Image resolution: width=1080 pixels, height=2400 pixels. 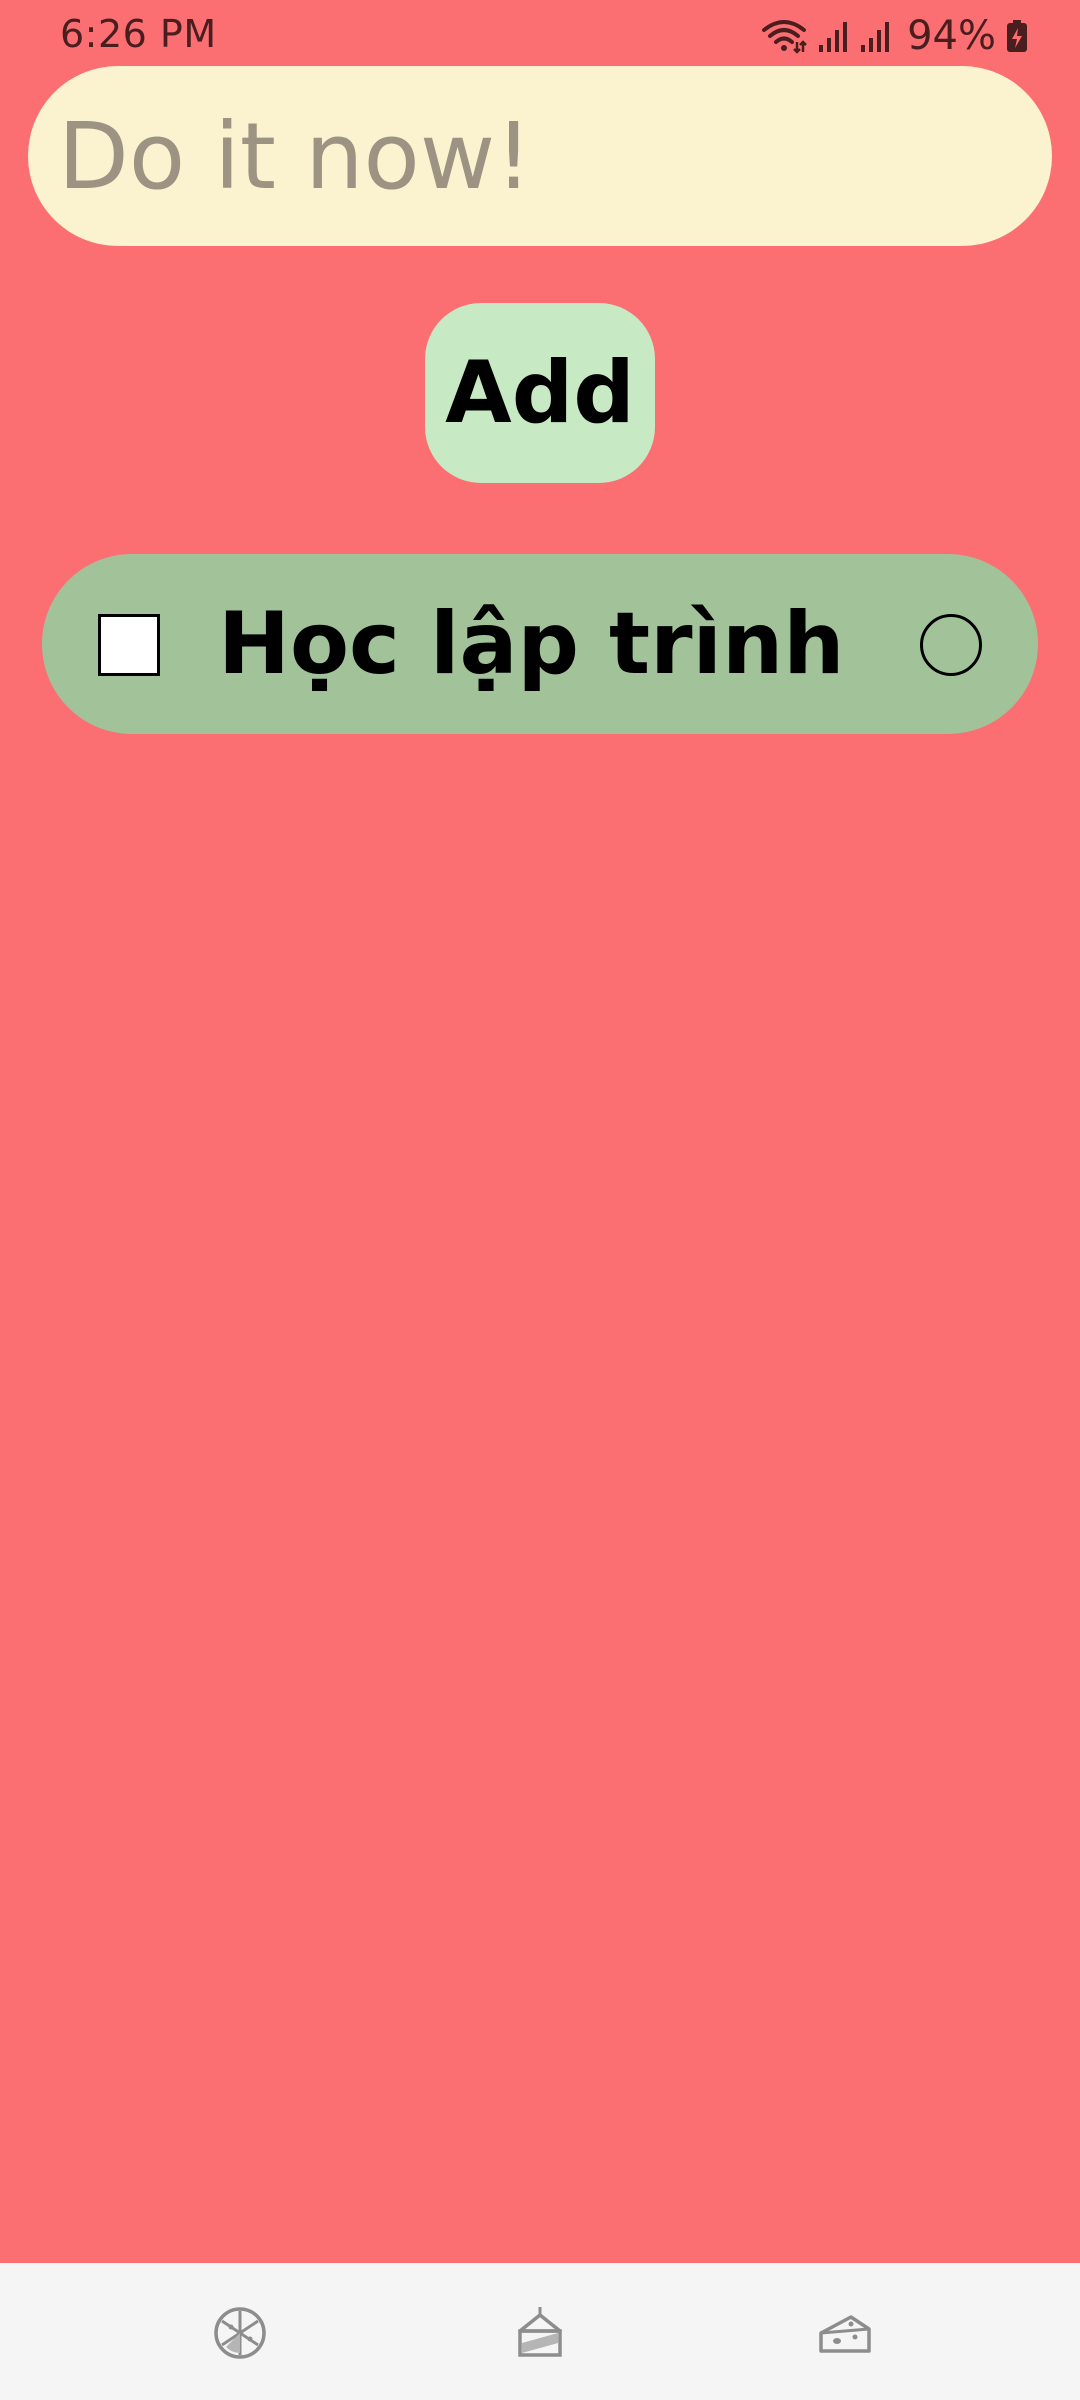 What do you see at coordinates (540, 35) in the screenshot?
I see `status-bar: 6:26 PM 94%` at bounding box center [540, 35].